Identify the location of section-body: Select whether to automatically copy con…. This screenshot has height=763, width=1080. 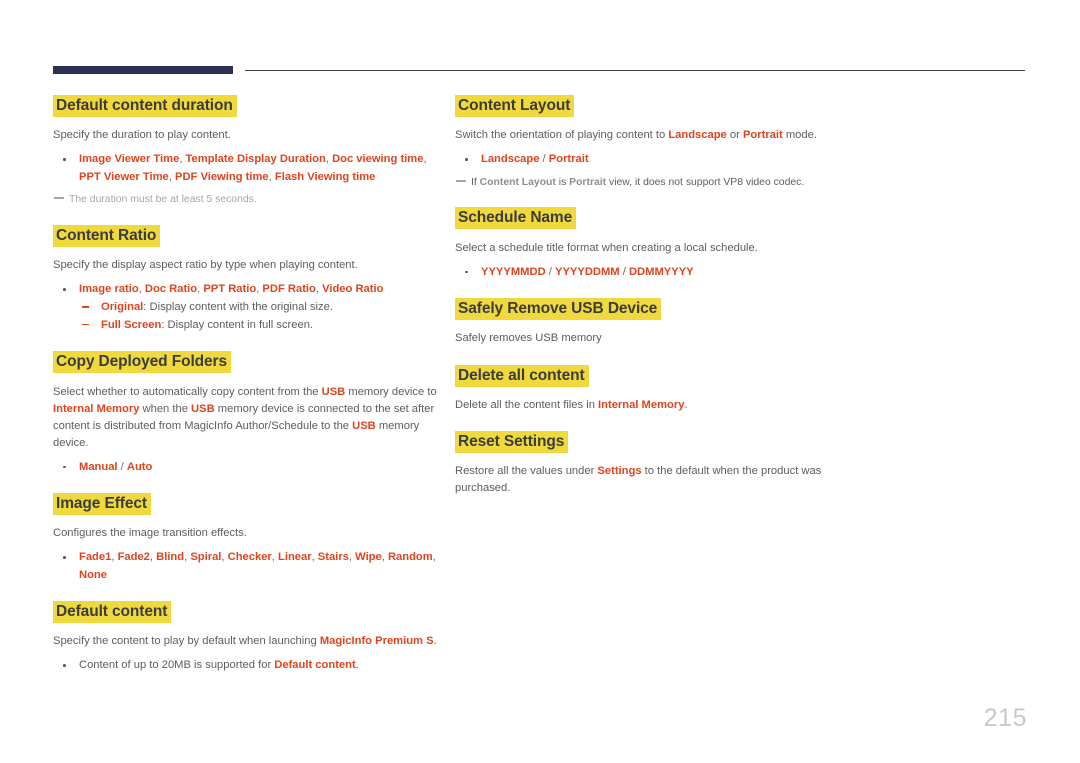
(248, 418).